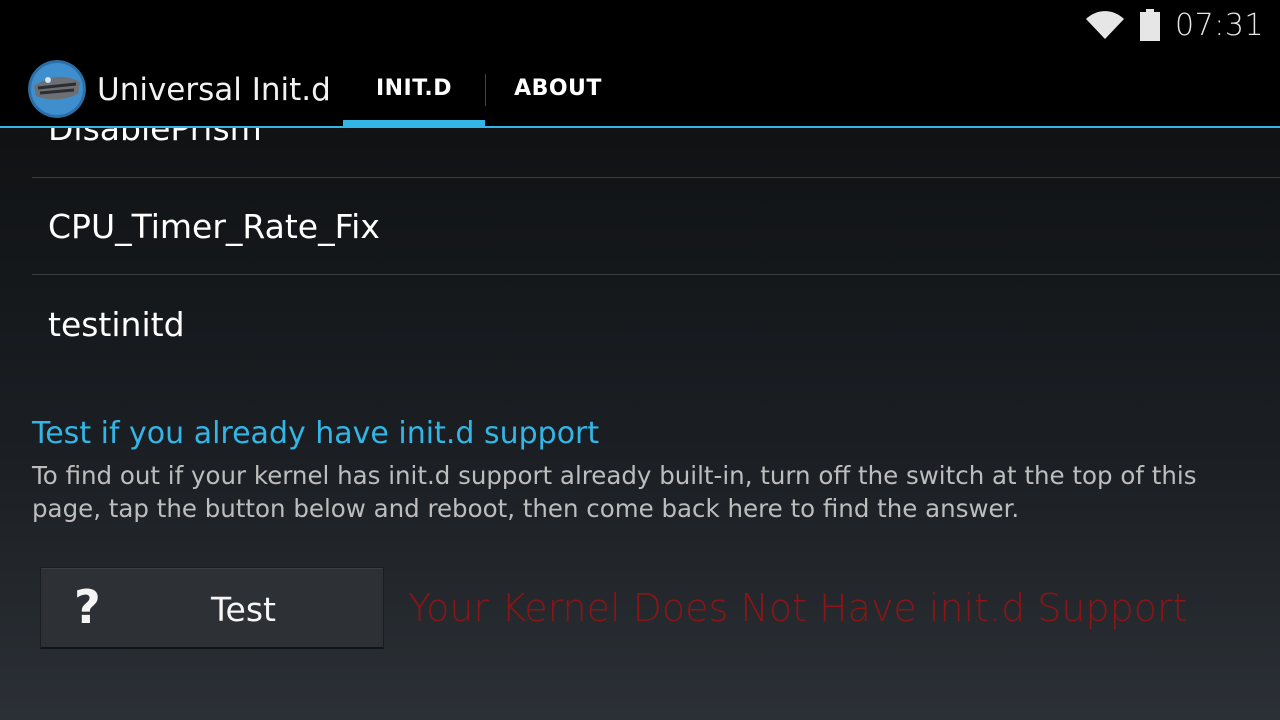 The image size is (1280, 720). What do you see at coordinates (87, 607) in the screenshot?
I see `question-mark-icon: ?` at bounding box center [87, 607].